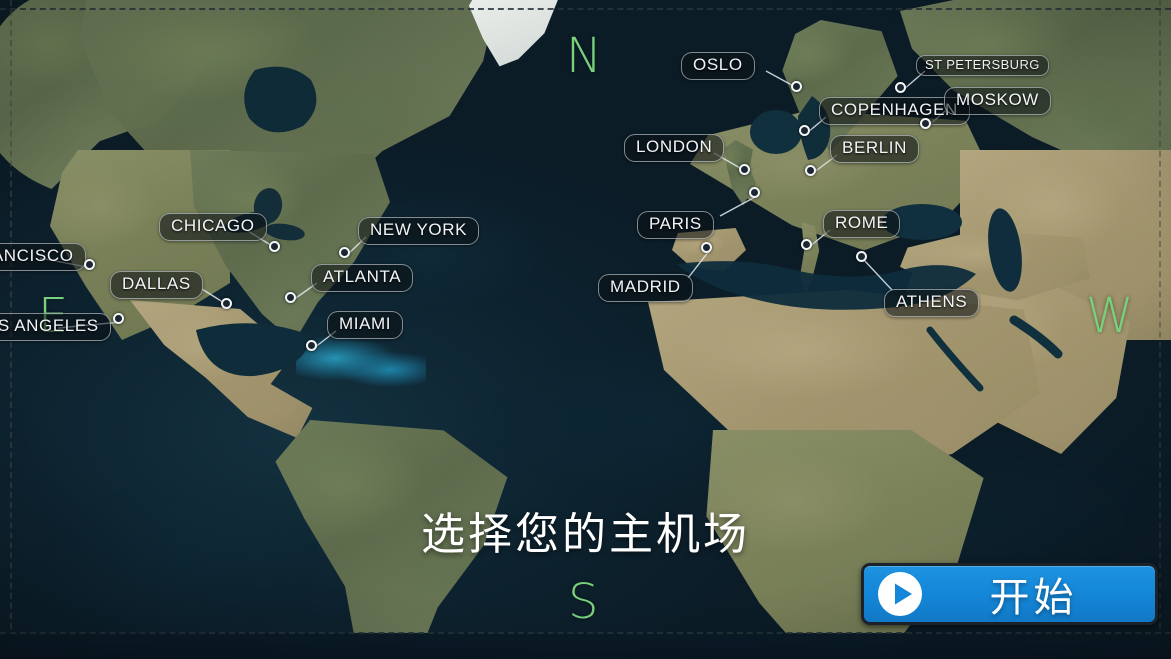  What do you see at coordinates (738, 206) in the screenshot?
I see `city-leader-line` at bounding box center [738, 206].